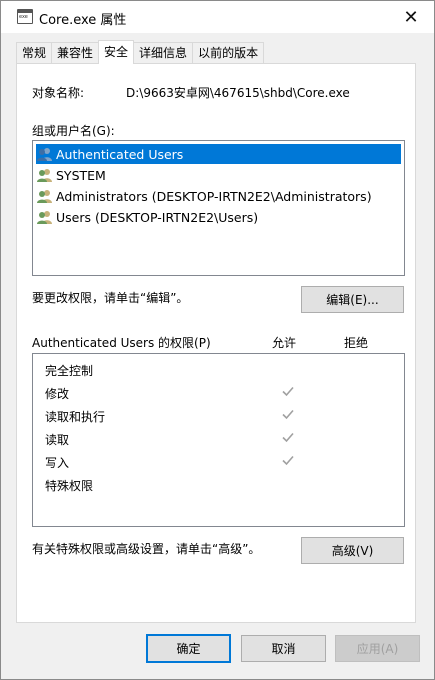  Describe the element at coordinates (188, 648) in the screenshot. I see `ok-button: 确定` at that location.